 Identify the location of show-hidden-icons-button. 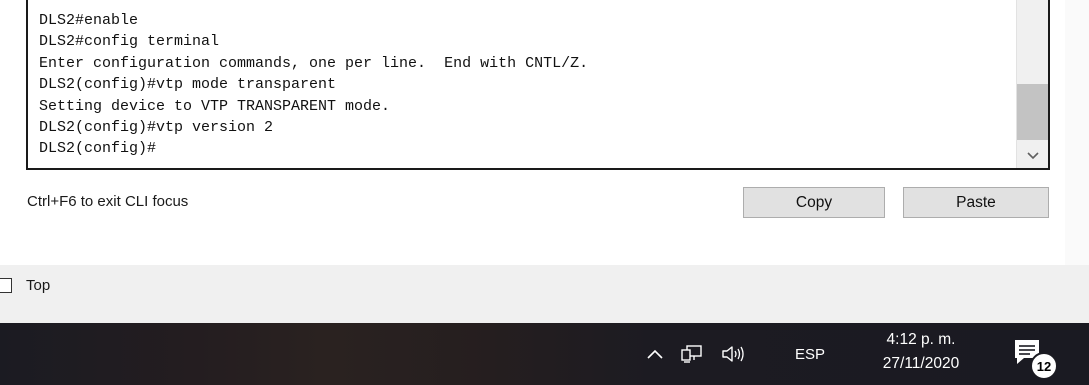
(655, 354).